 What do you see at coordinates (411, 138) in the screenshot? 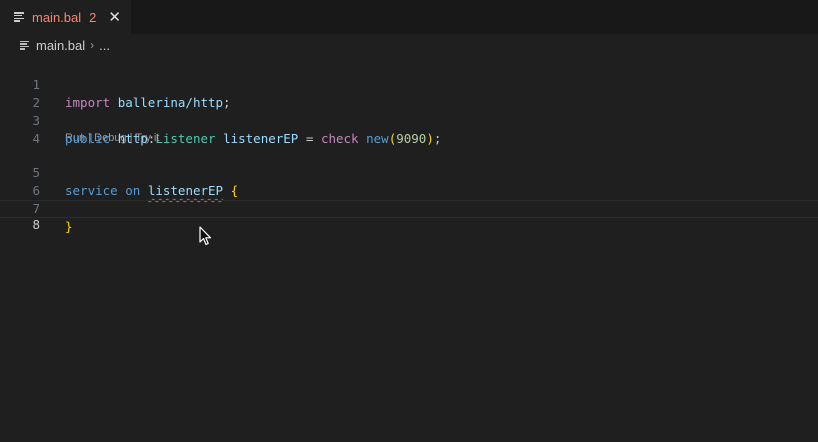
I see `number-literal: 9090` at bounding box center [411, 138].